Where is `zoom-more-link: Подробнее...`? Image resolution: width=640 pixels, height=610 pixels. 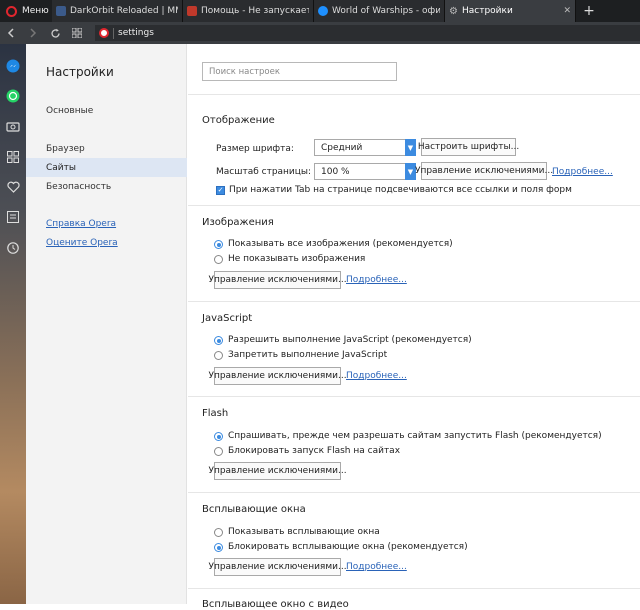 zoom-more-link: Подробнее... is located at coordinates (582, 172).